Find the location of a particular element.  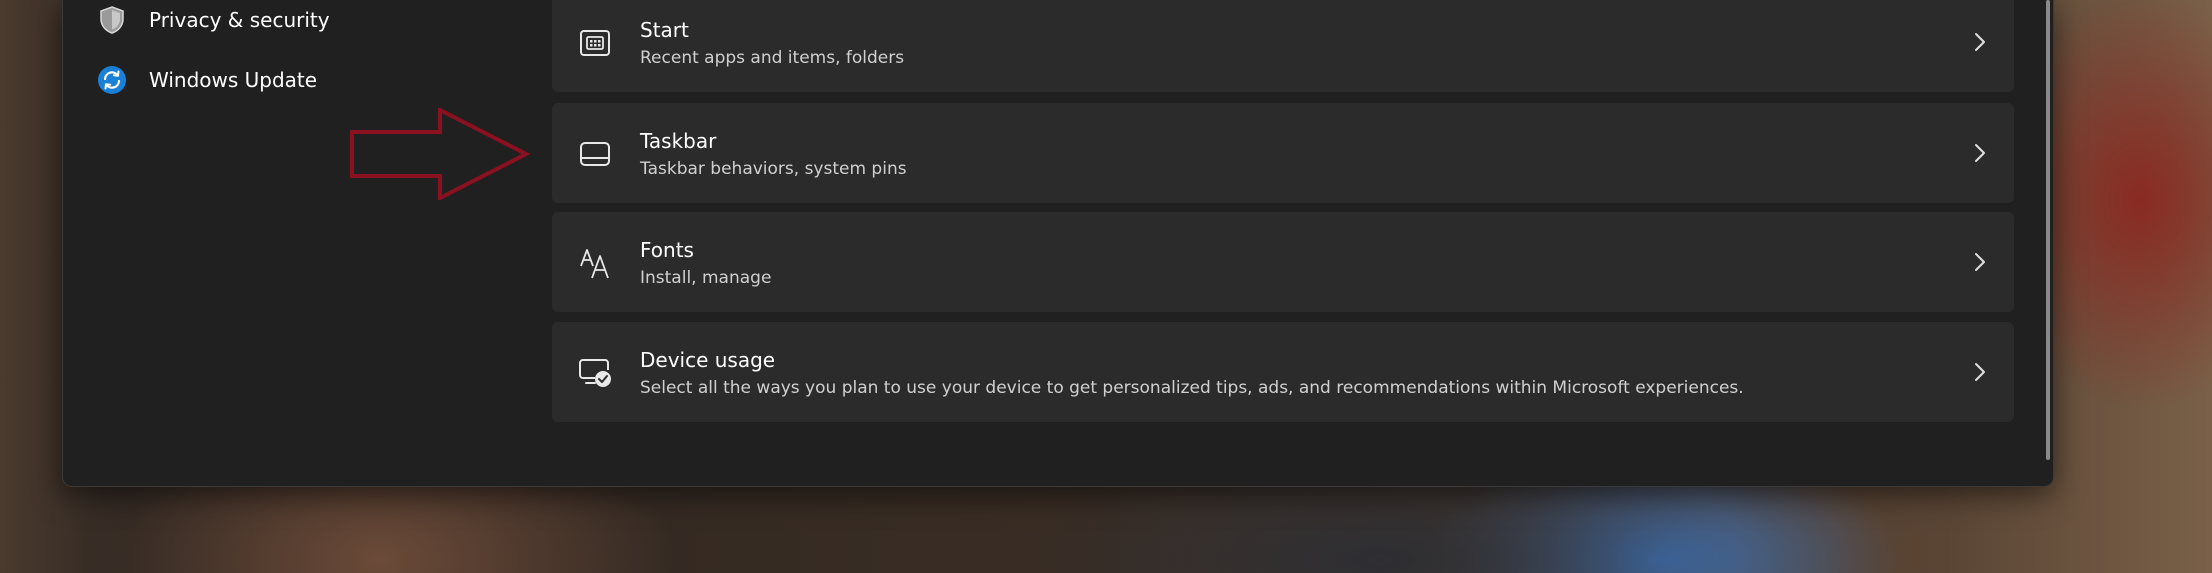

scrollbar is located at coordinates (2048, 230).